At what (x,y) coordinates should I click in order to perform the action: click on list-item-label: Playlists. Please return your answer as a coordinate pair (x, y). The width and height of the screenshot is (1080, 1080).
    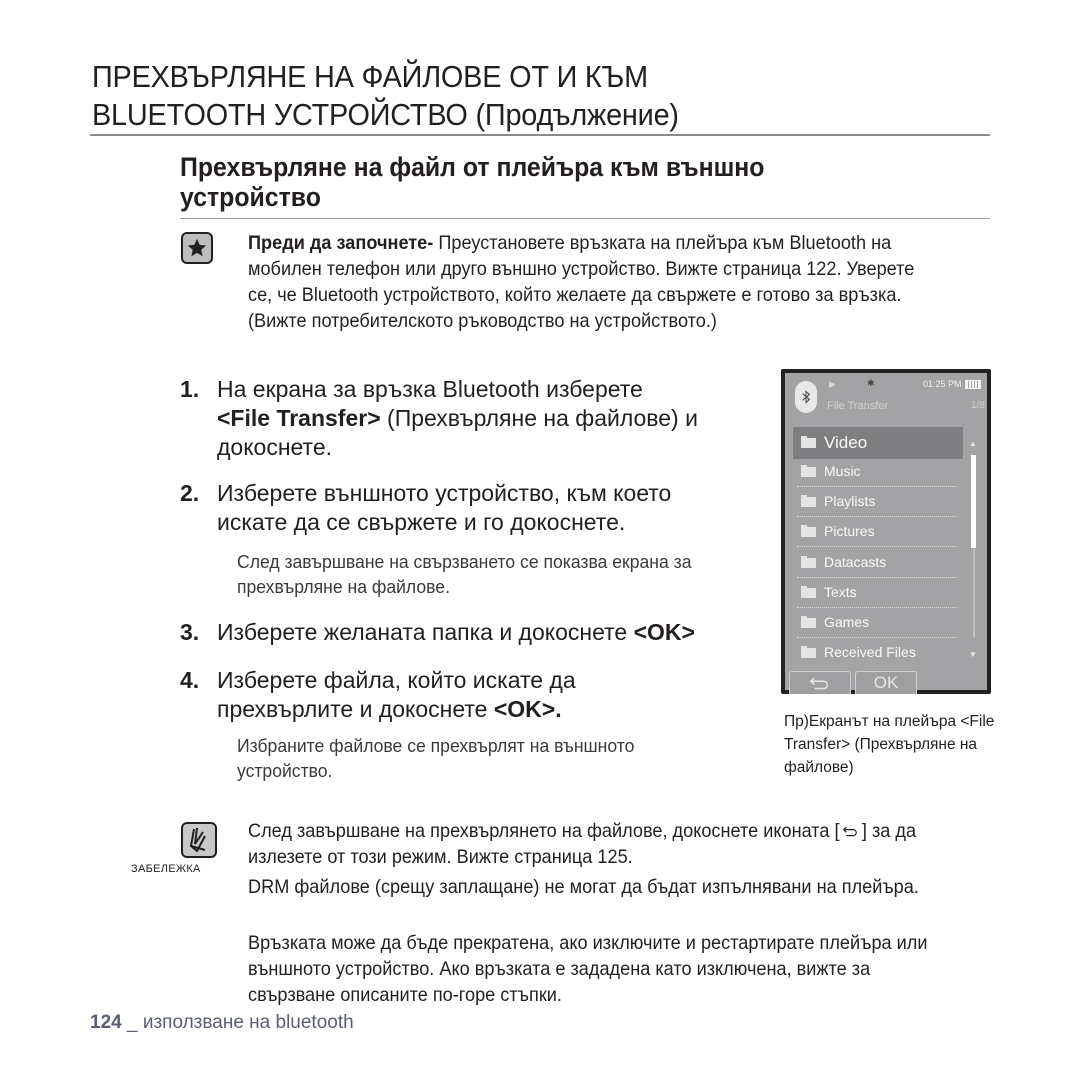
    Looking at the image, I should click on (850, 501).